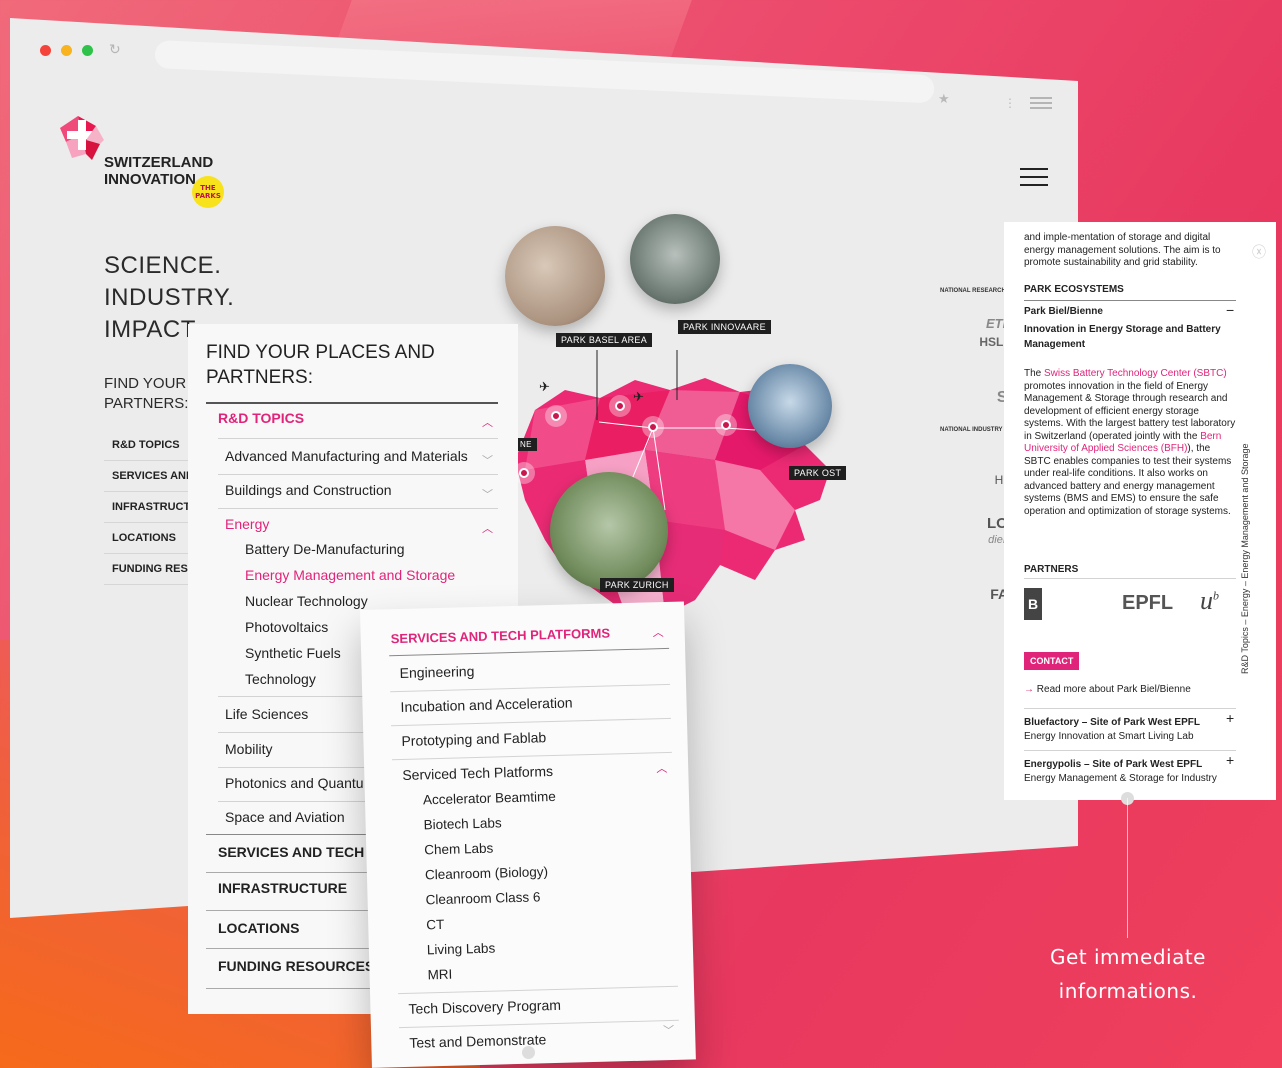 This screenshot has width=1282, height=1068. Describe the element at coordinates (286, 627) in the screenshot. I see `energy-sub-item: Photovoltaics` at that location.